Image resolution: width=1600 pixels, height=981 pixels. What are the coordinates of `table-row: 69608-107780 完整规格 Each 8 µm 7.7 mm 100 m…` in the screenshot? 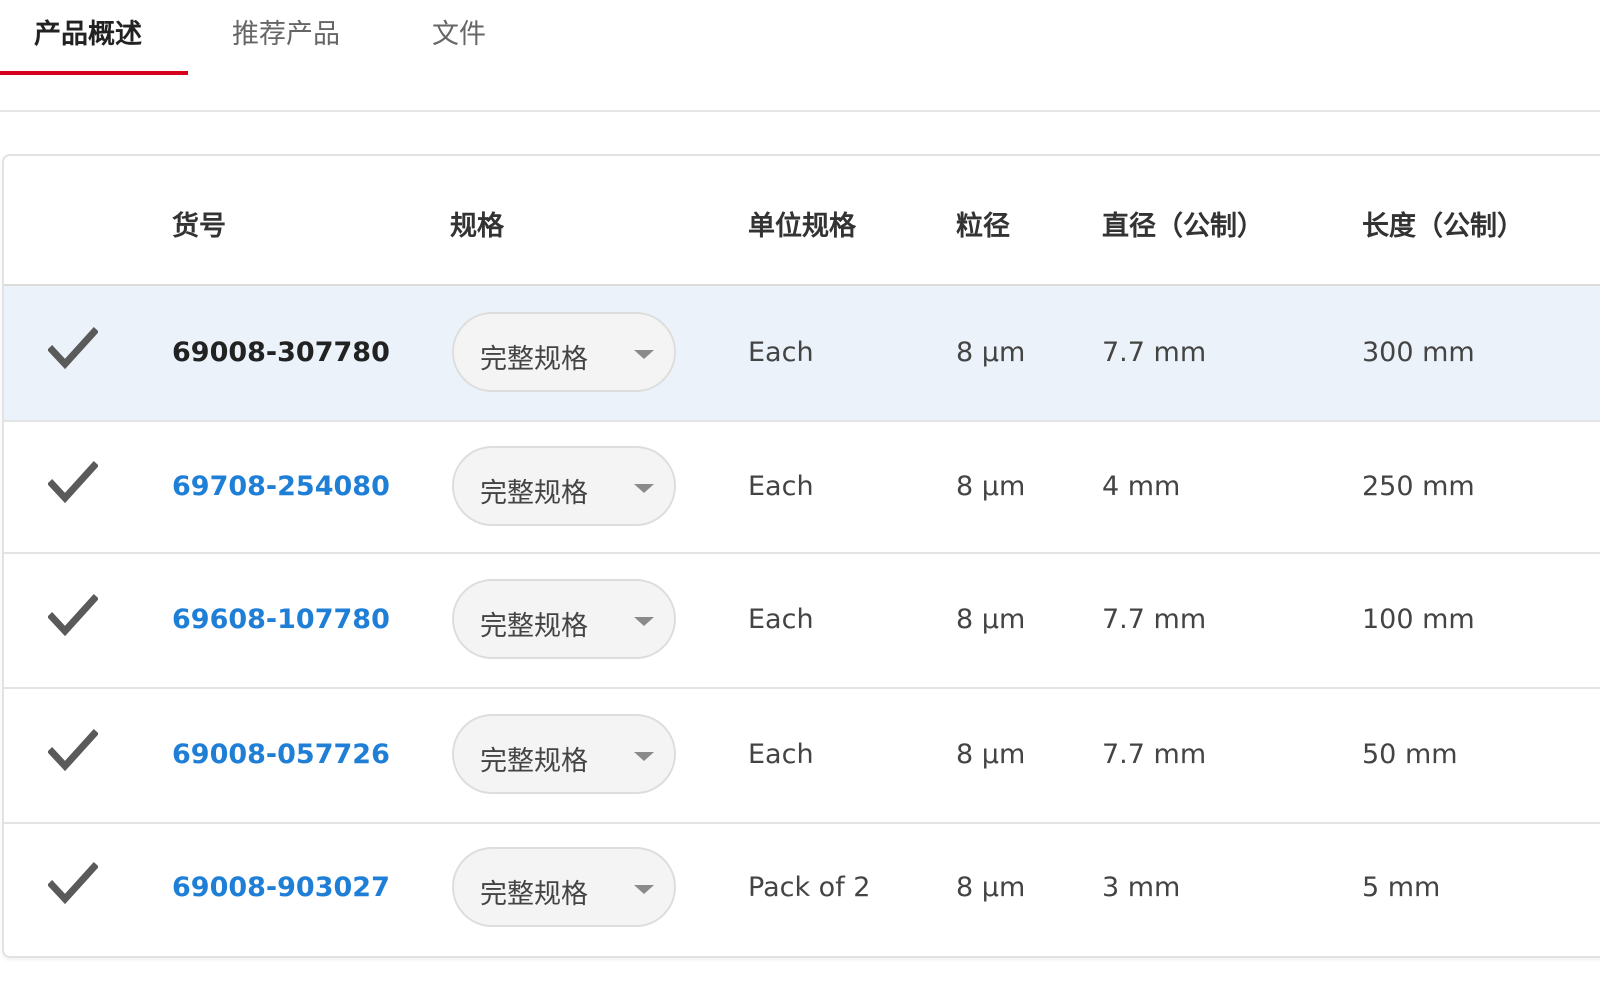 It's located at (802, 621).